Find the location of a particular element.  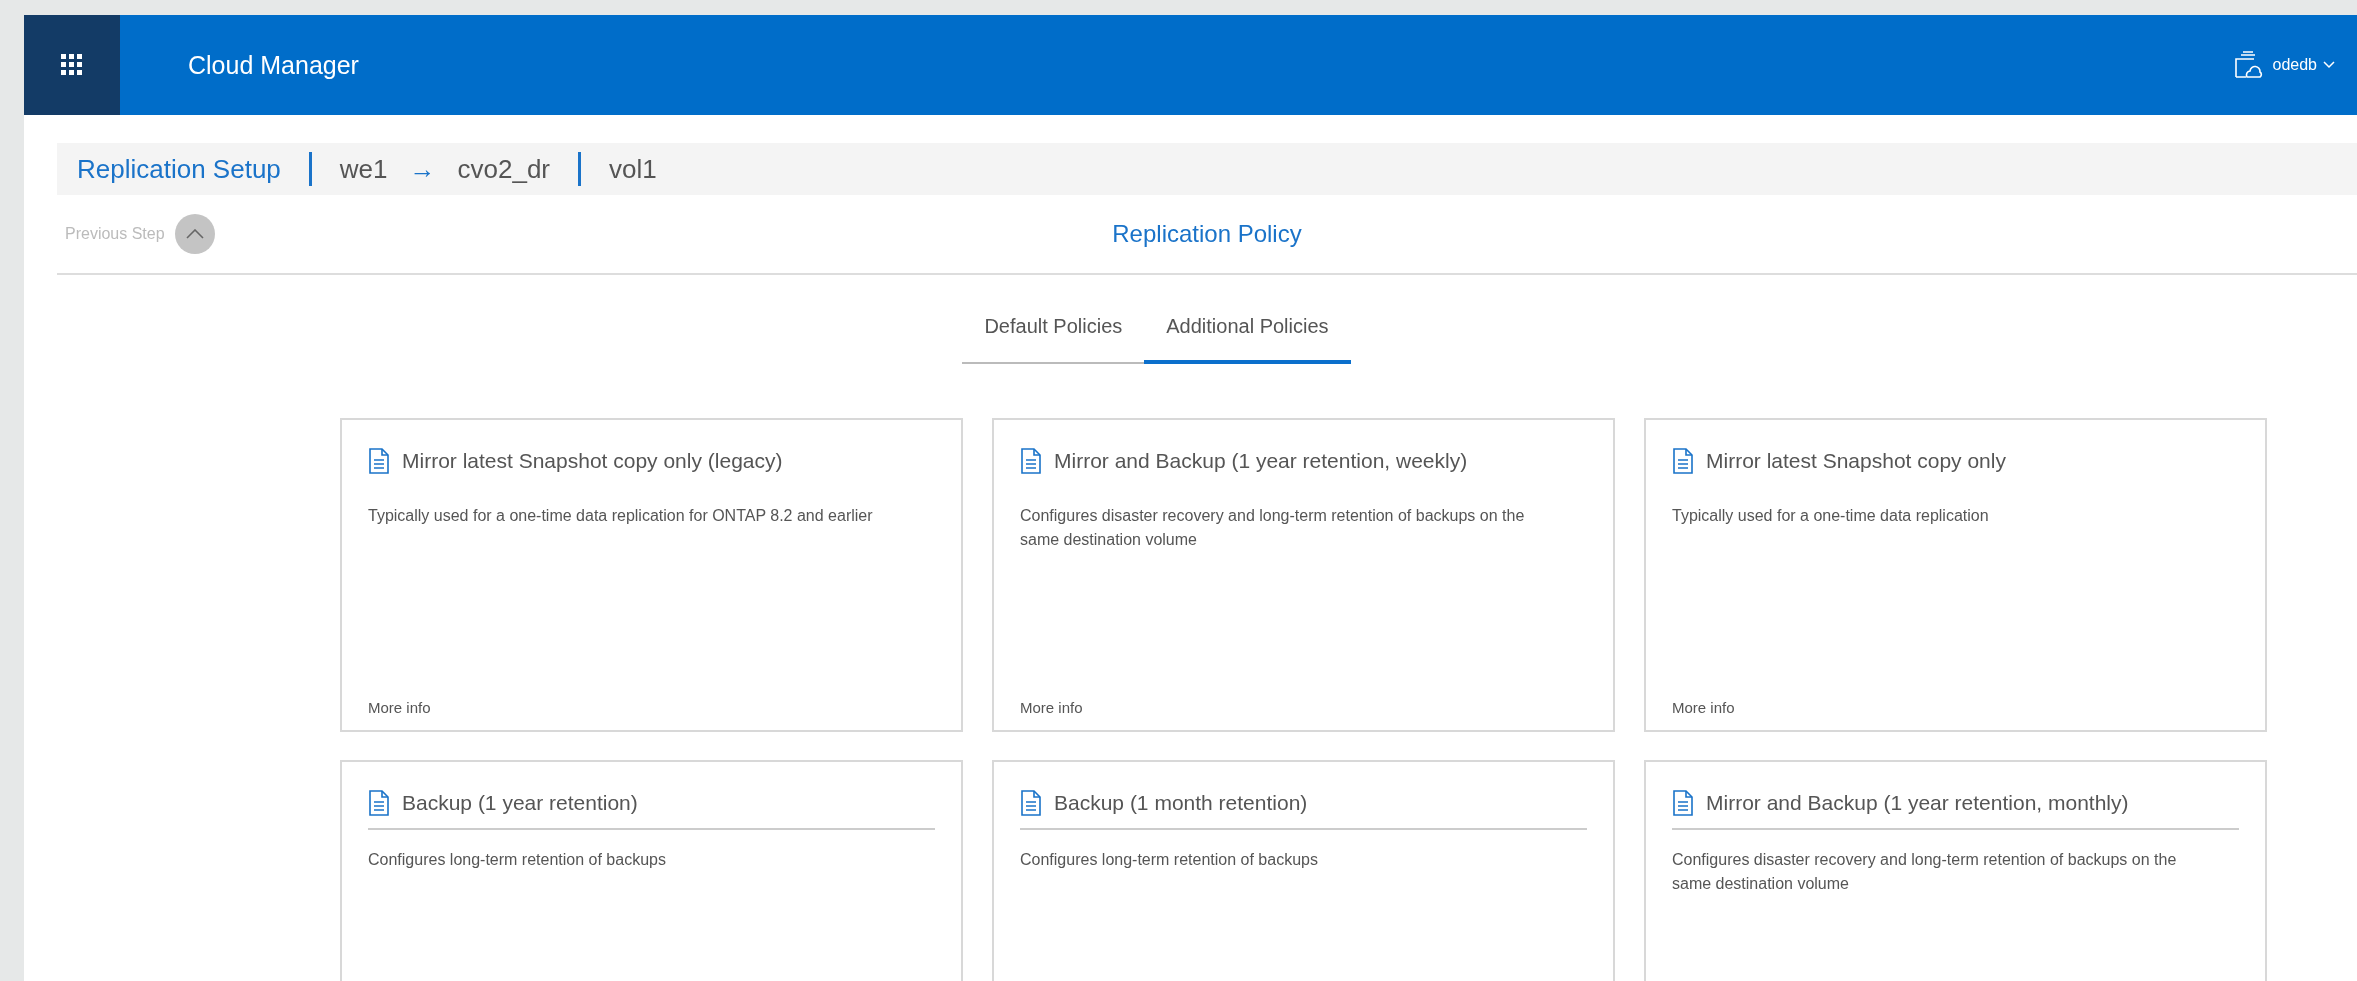

apps-menu-button is located at coordinates (72, 65).